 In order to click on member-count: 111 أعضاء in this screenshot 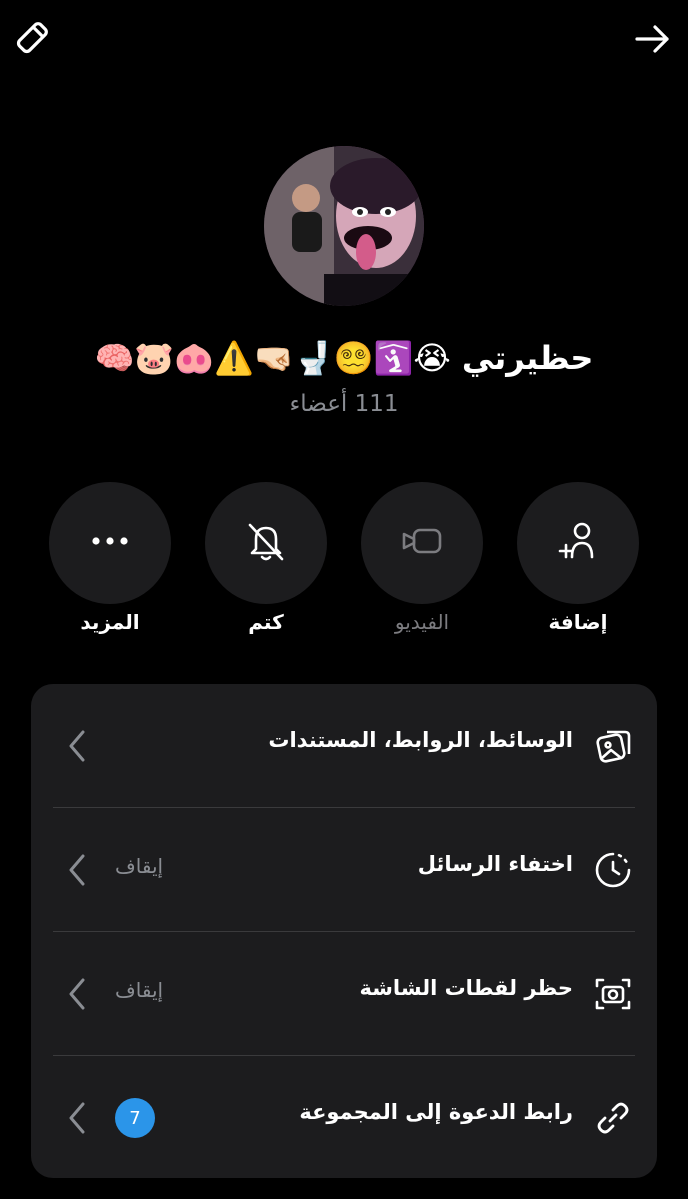, I will do `click(344, 404)`.